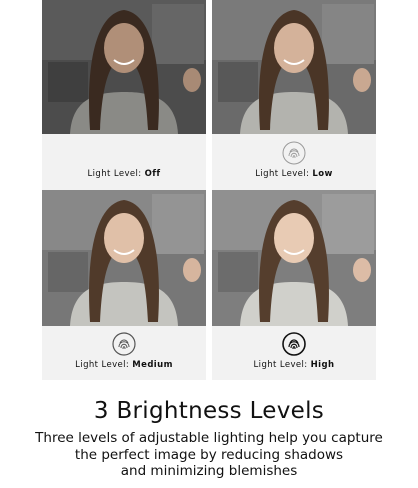 Image resolution: width=418 pixels, height=488 pixels. I want to click on photo-high, so click(294, 258).